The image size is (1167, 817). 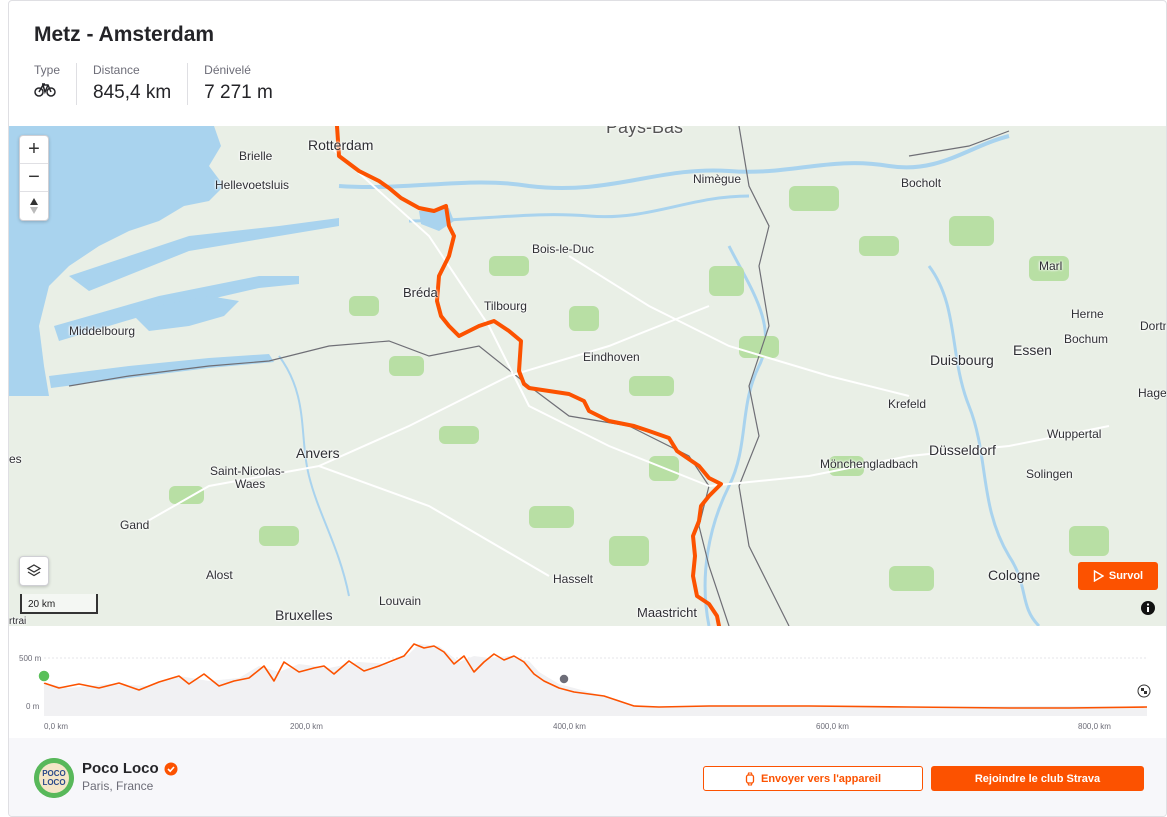 I want to click on elevation-y-label: 0 m, so click(x=33, y=706).